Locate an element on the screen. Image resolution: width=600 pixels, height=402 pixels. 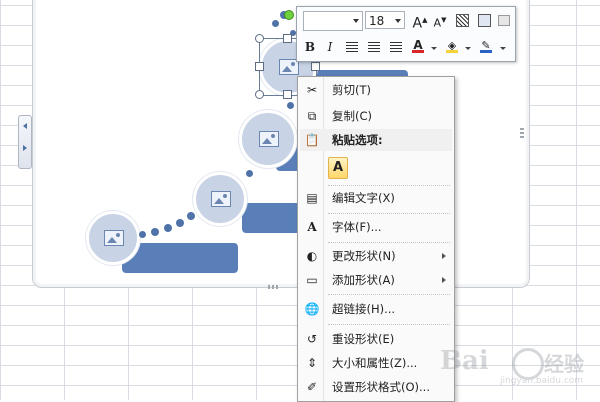
frame-resize-grip-right is located at coordinates (522, 134).